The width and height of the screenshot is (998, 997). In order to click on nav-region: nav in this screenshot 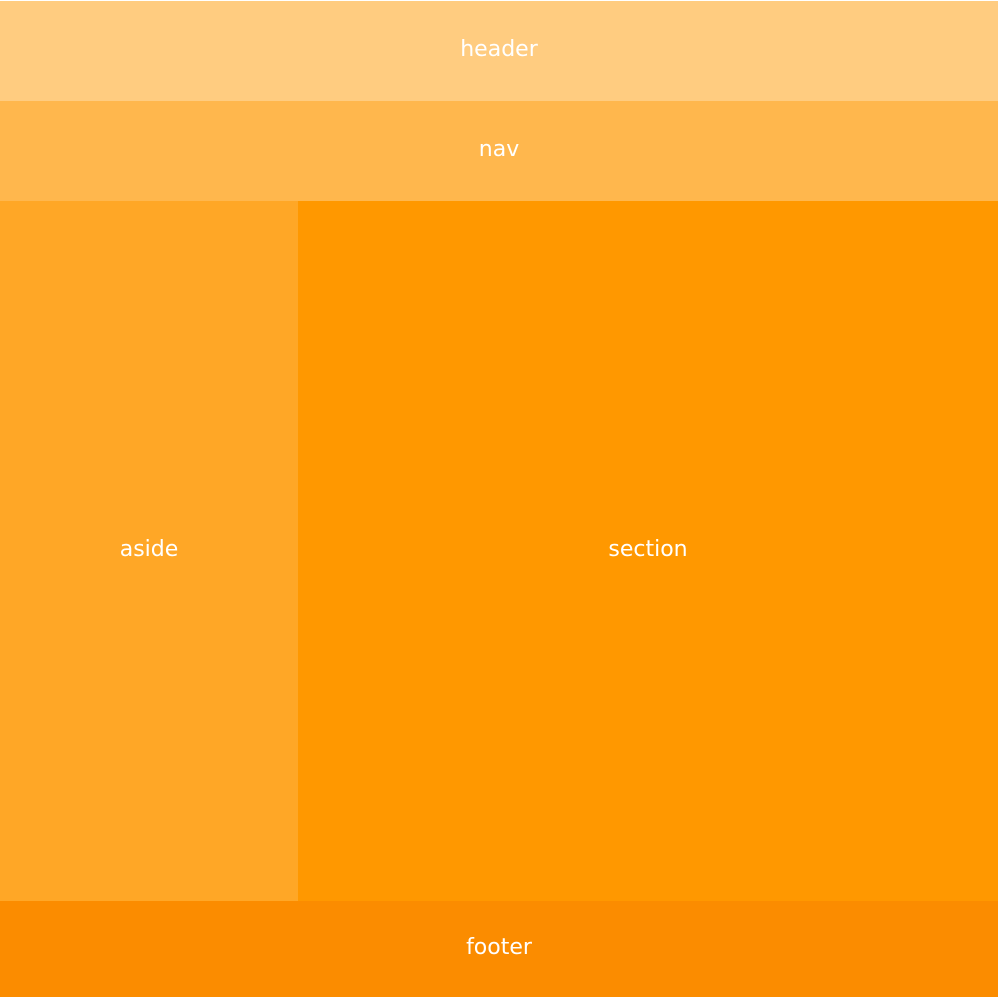, I will do `click(499, 151)`.